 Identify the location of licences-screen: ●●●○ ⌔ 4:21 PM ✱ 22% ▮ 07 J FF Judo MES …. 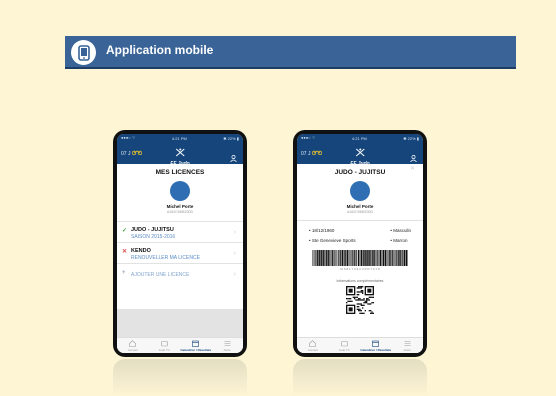
(180, 243).